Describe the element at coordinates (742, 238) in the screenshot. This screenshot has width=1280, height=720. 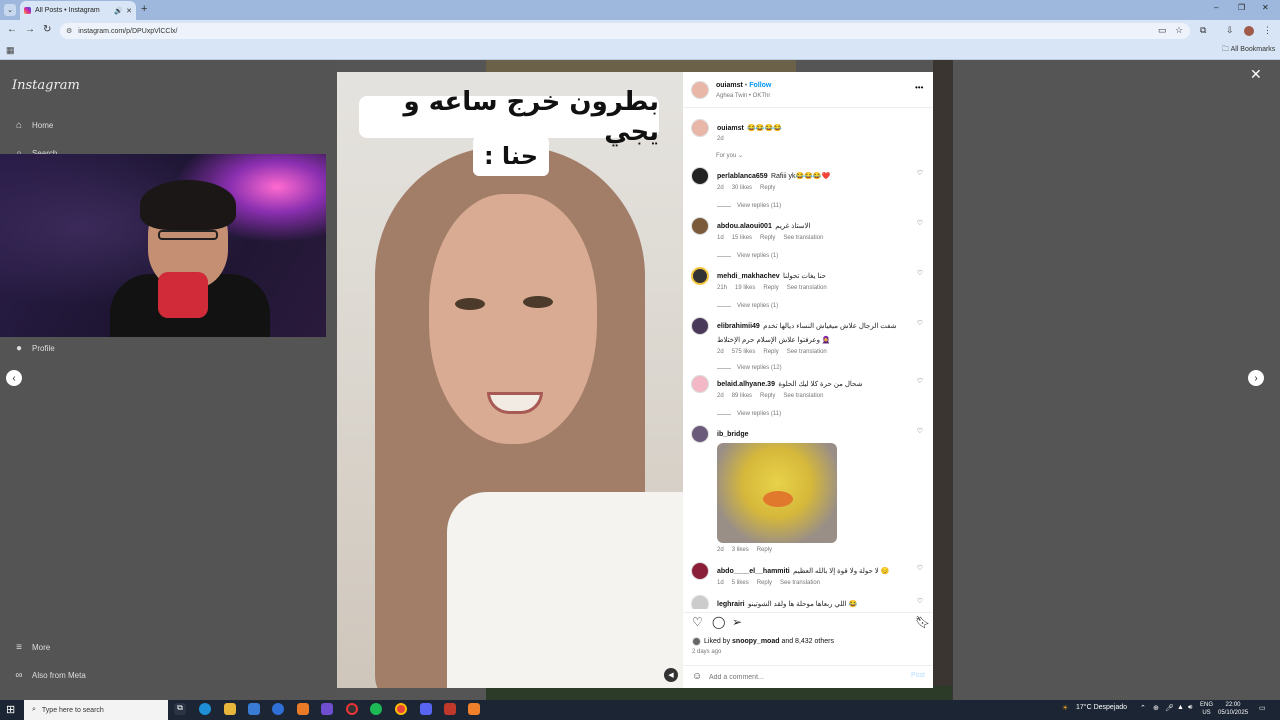
I see `comment-likes: 15 likes` at that location.